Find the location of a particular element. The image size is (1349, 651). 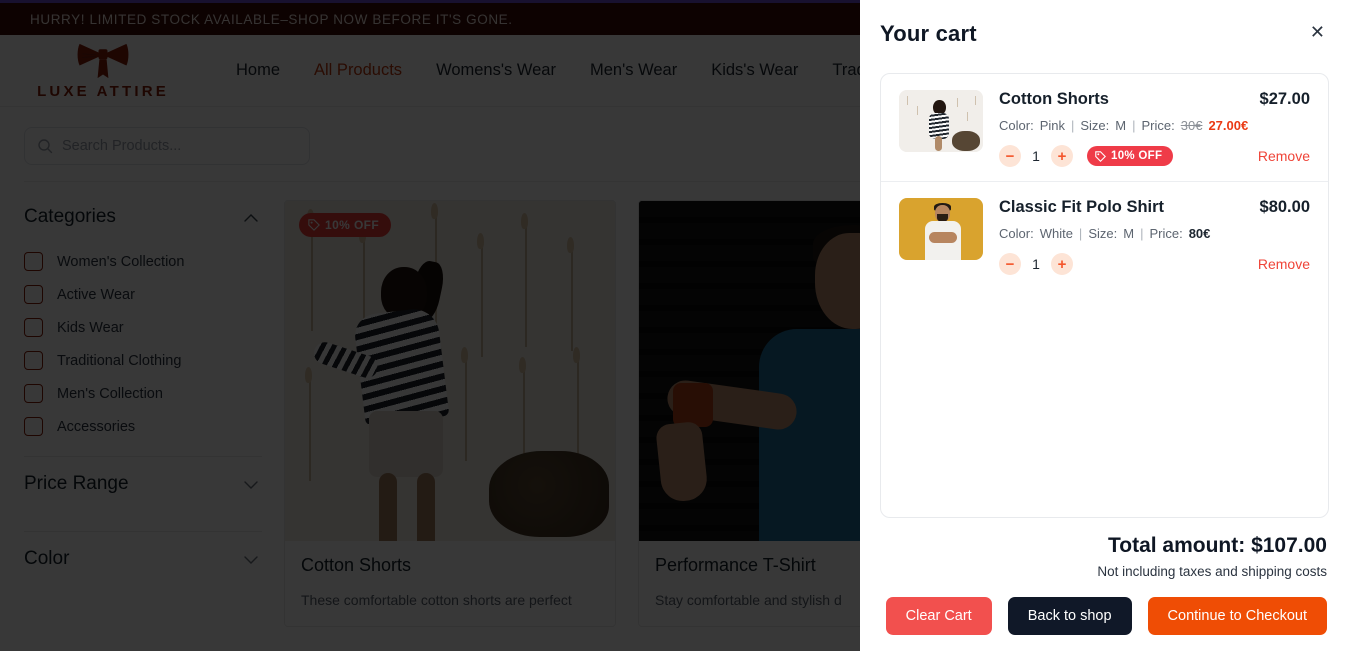

tag-icon is located at coordinates (1100, 156).